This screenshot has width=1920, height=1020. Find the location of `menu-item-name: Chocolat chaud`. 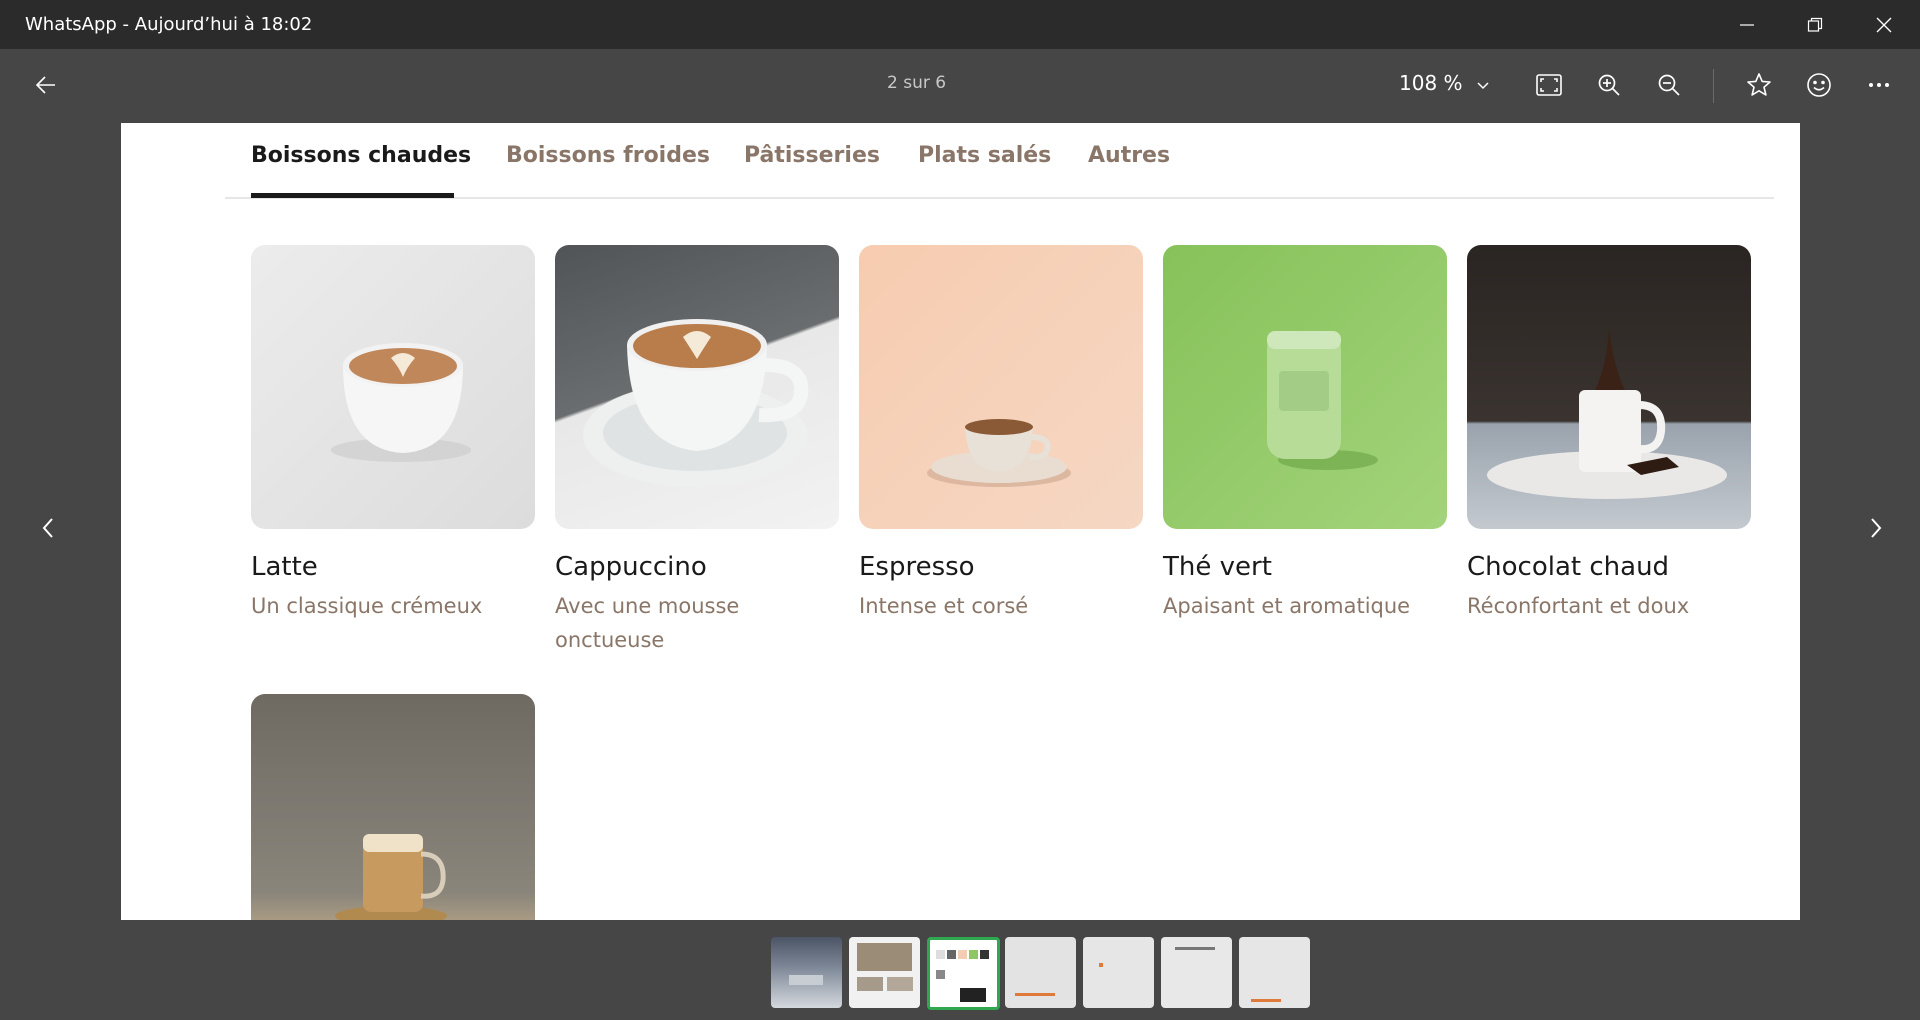

menu-item-name: Chocolat chaud is located at coordinates (1568, 567).